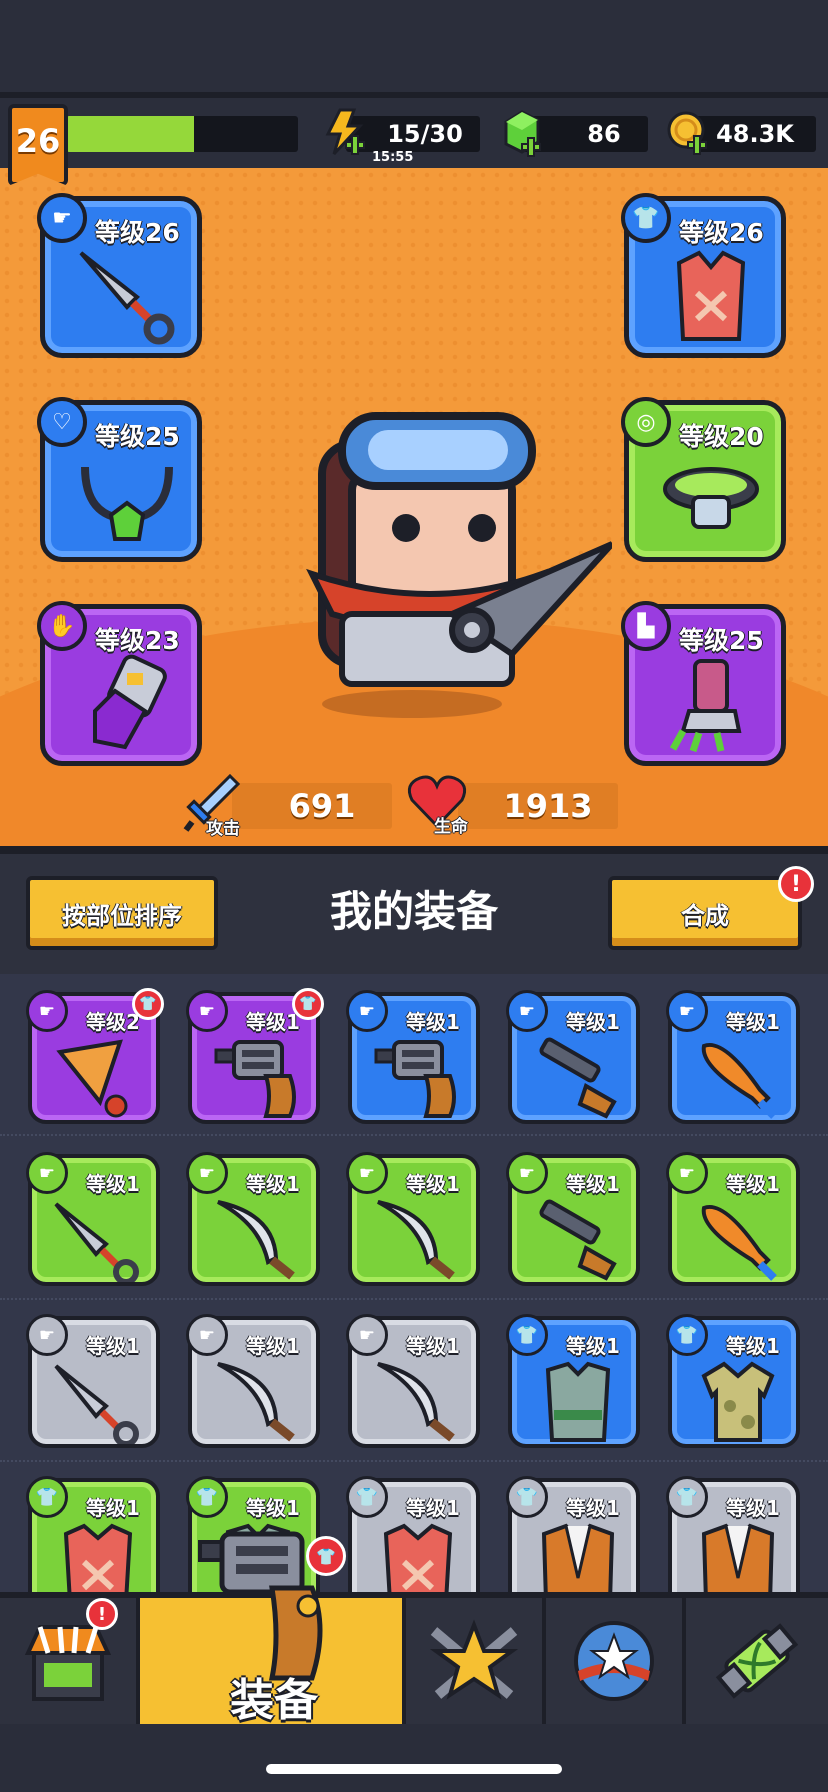 This screenshot has height=1792, width=828. Describe the element at coordinates (255, 1079) in the screenshot. I see `revolver-icon` at that location.